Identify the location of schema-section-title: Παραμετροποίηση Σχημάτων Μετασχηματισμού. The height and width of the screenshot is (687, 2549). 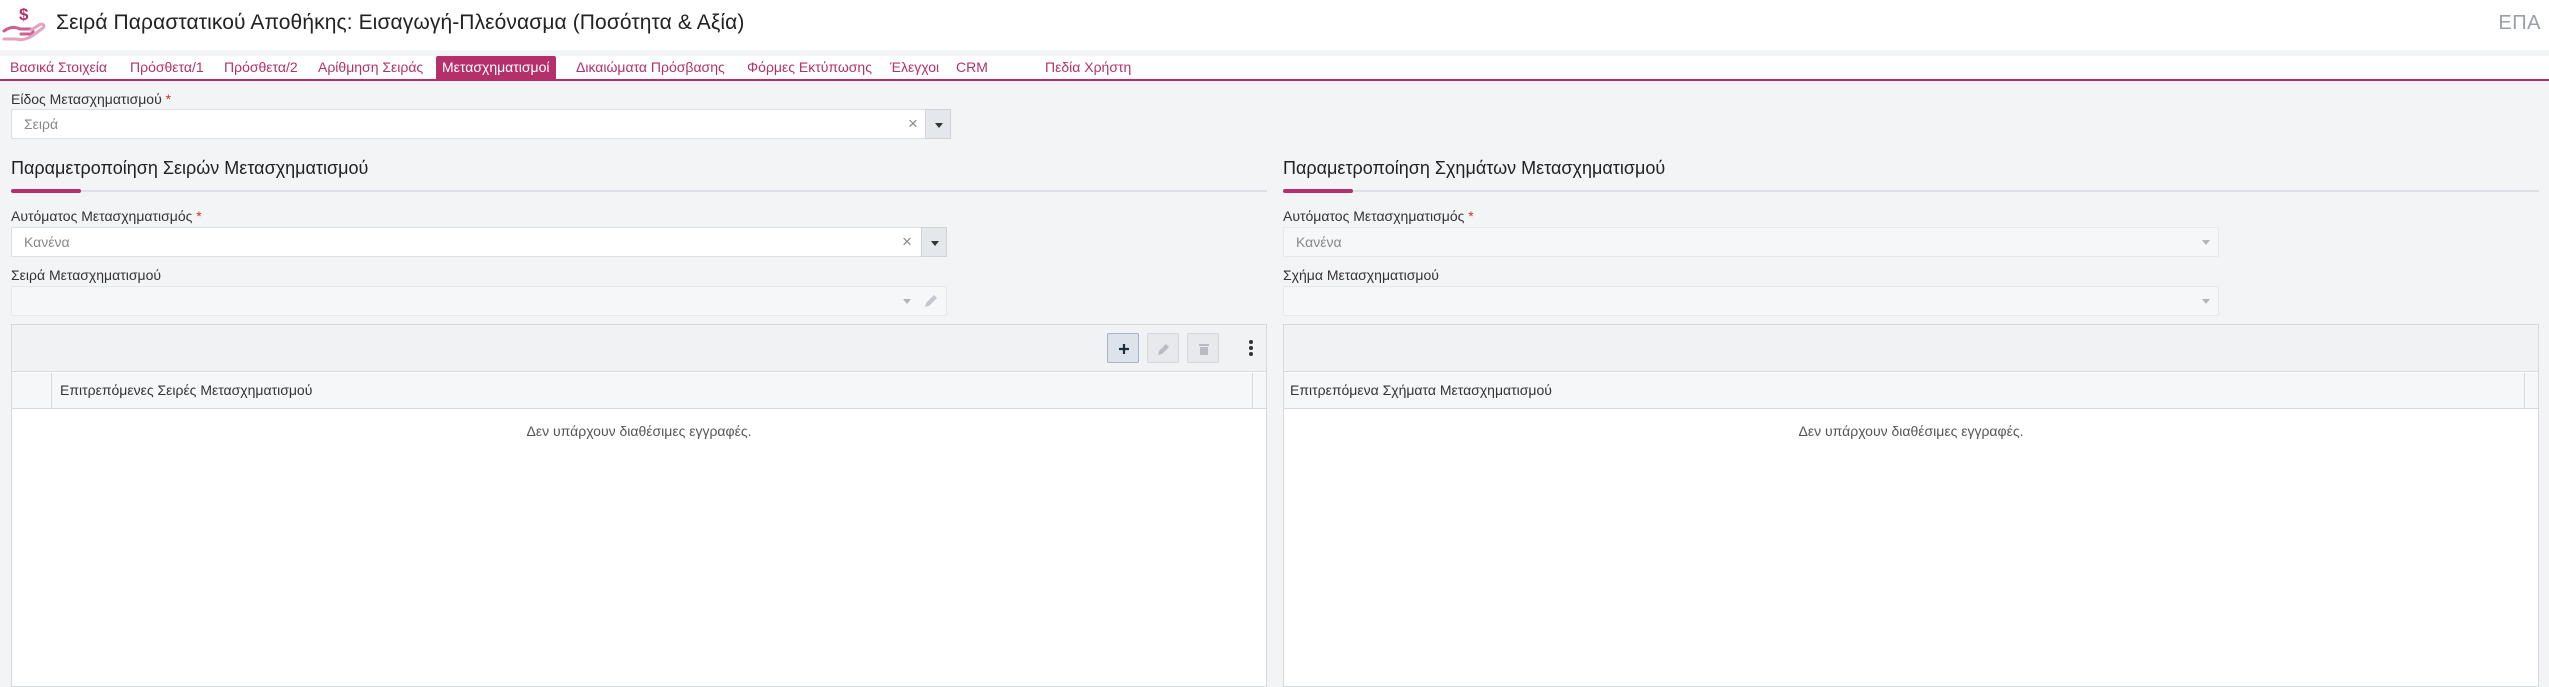
(1474, 168).